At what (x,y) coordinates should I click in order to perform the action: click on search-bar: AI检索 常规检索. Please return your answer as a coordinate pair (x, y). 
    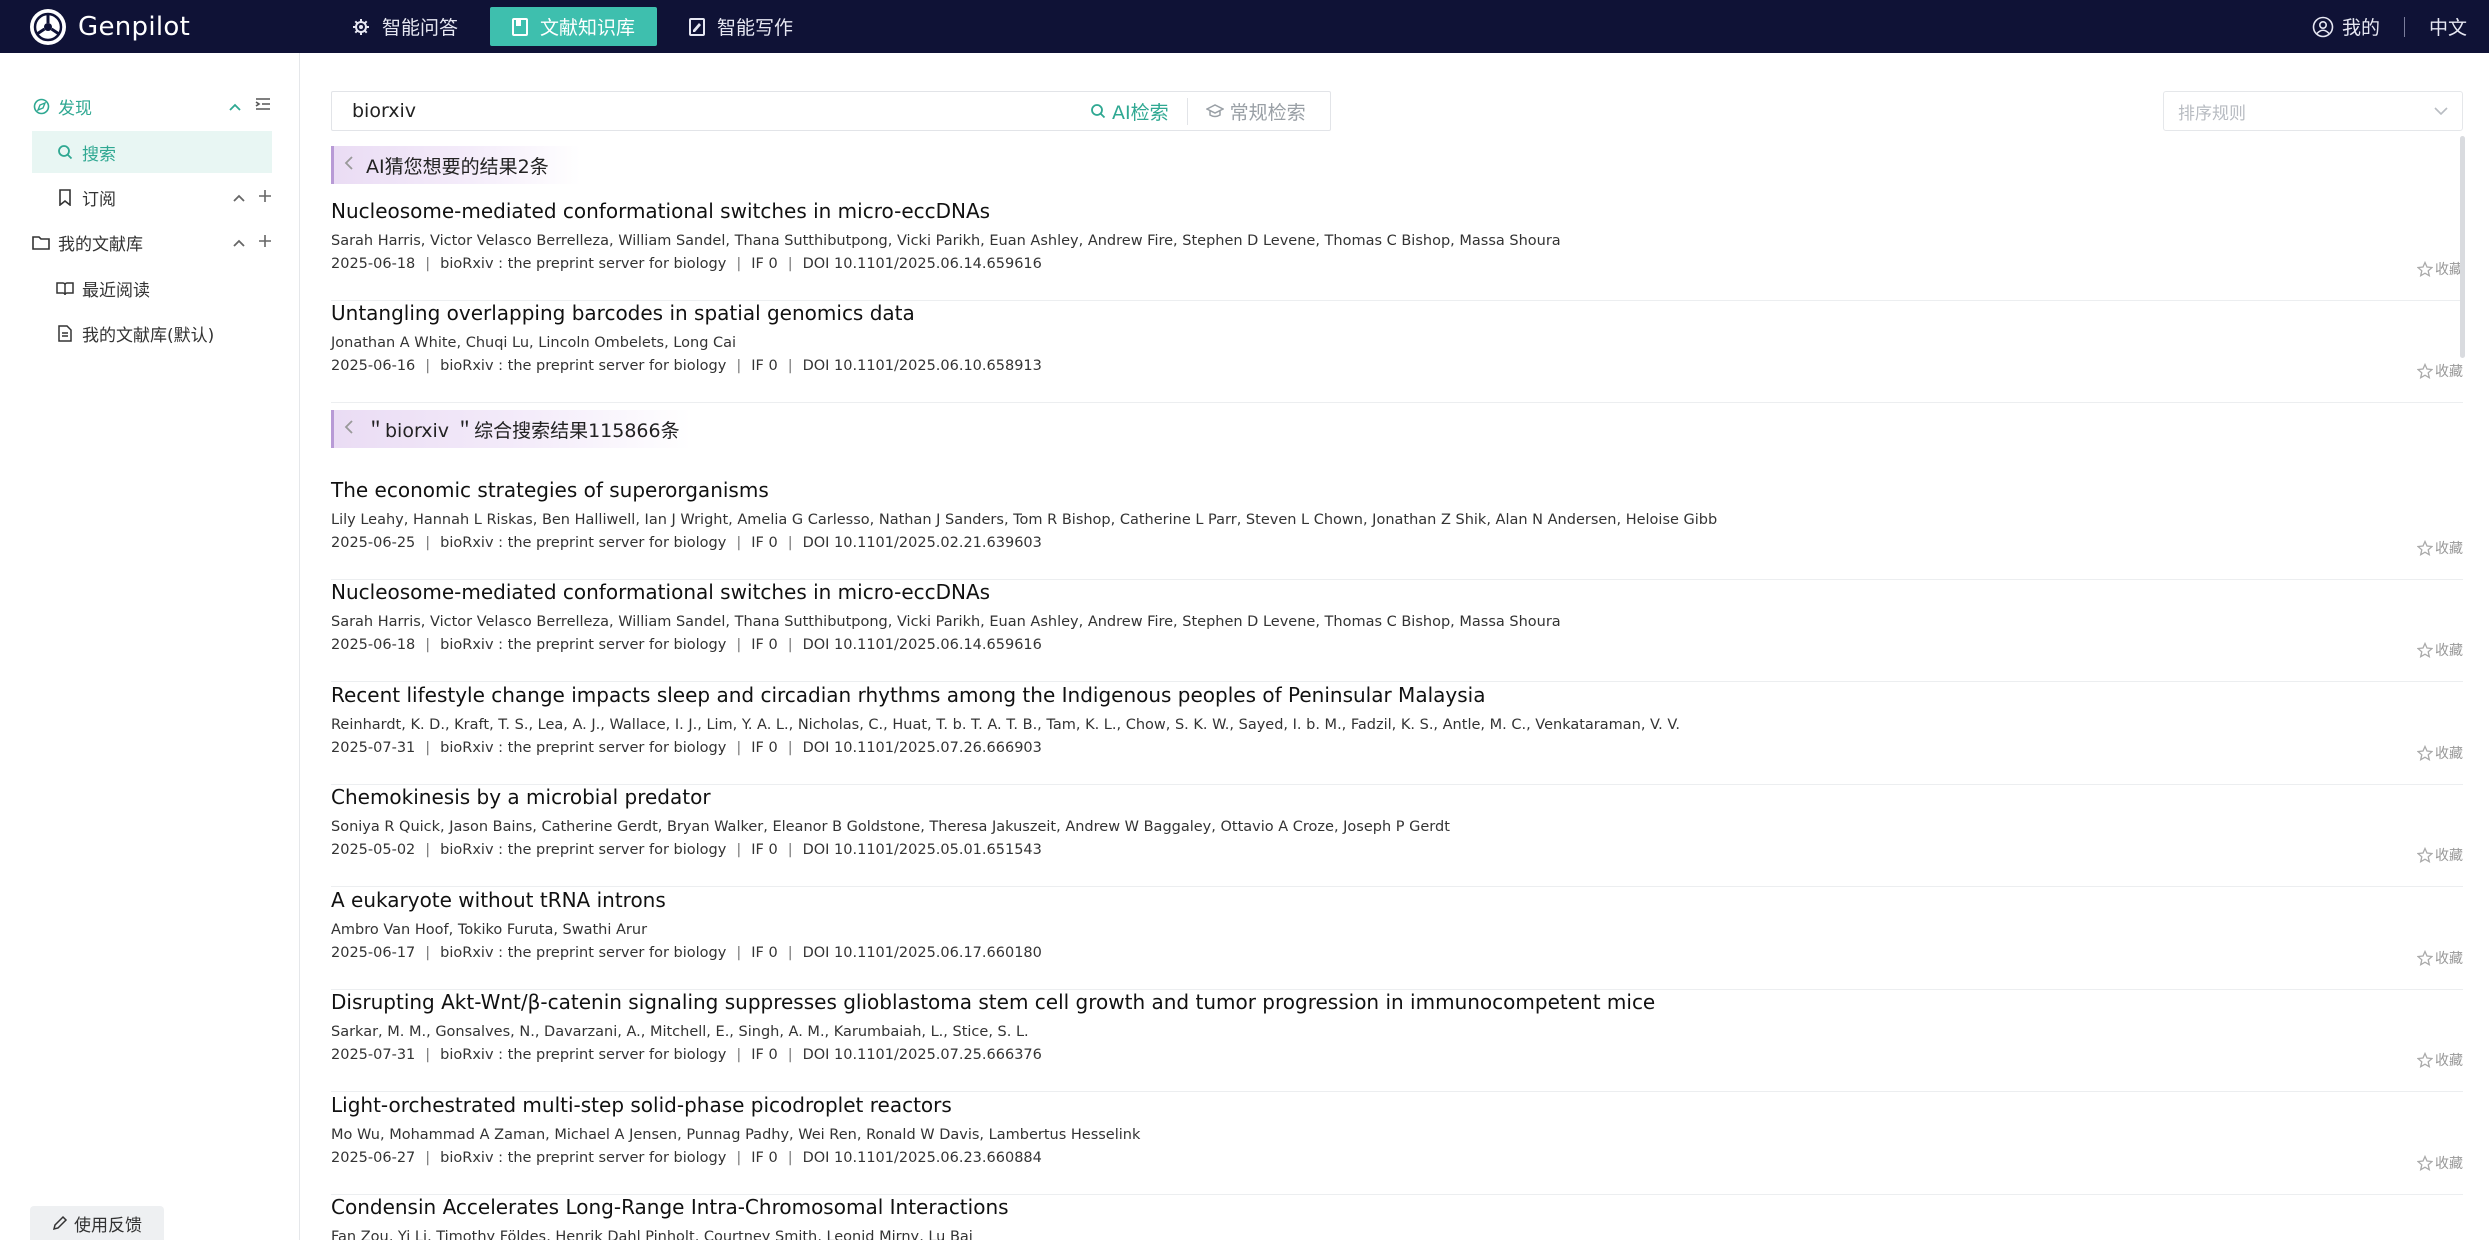
    Looking at the image, I should click on (831, 111).